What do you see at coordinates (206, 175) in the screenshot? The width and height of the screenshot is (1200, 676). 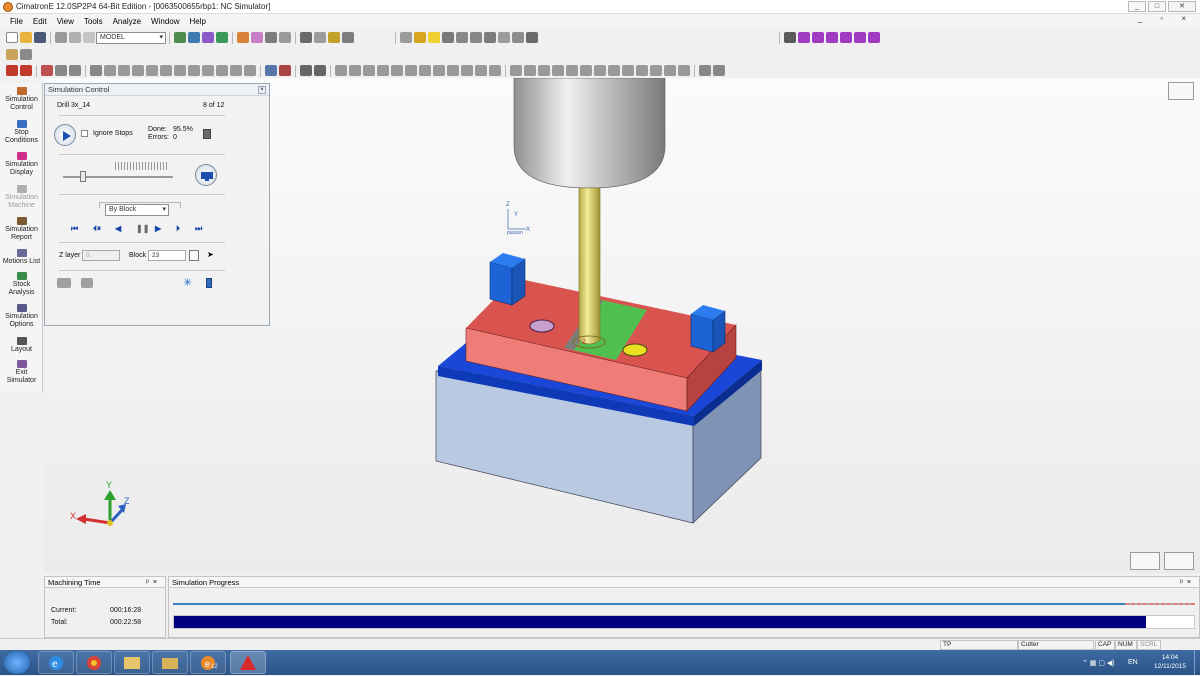 I see `camera-view-button` at bounding box center [206, 175].